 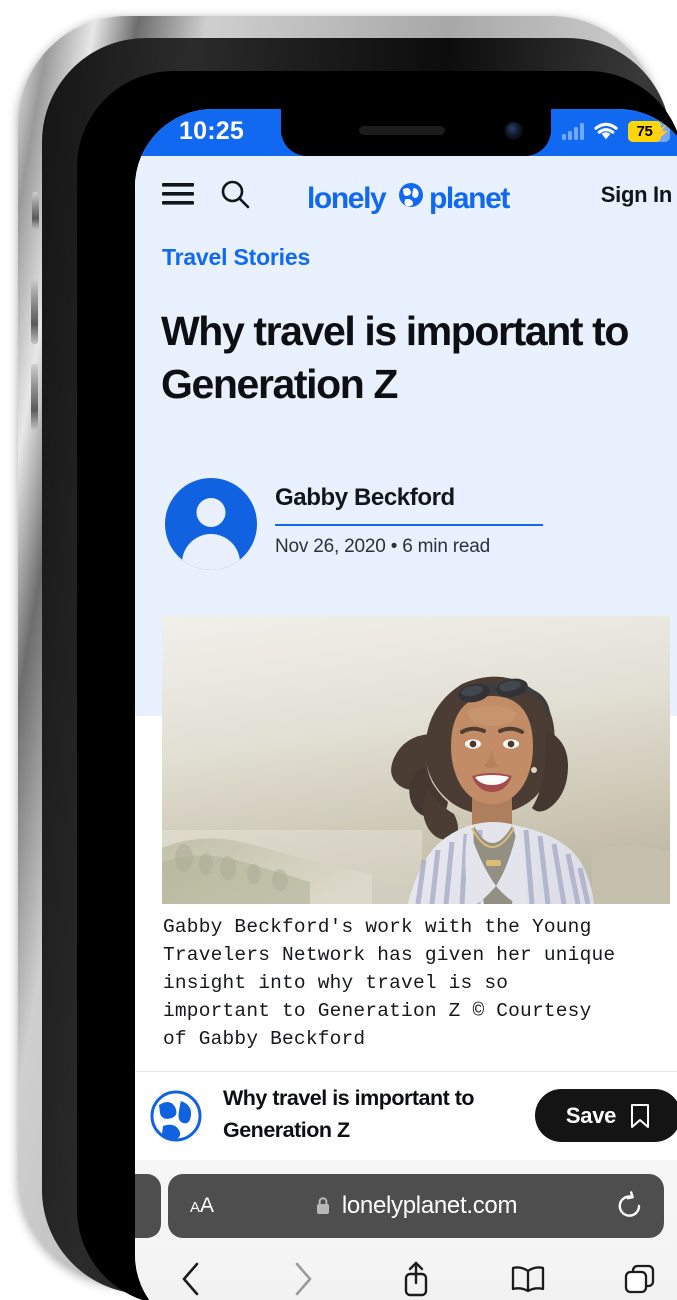 I want to click on mute-switch-button, so click(x=35, y=211).